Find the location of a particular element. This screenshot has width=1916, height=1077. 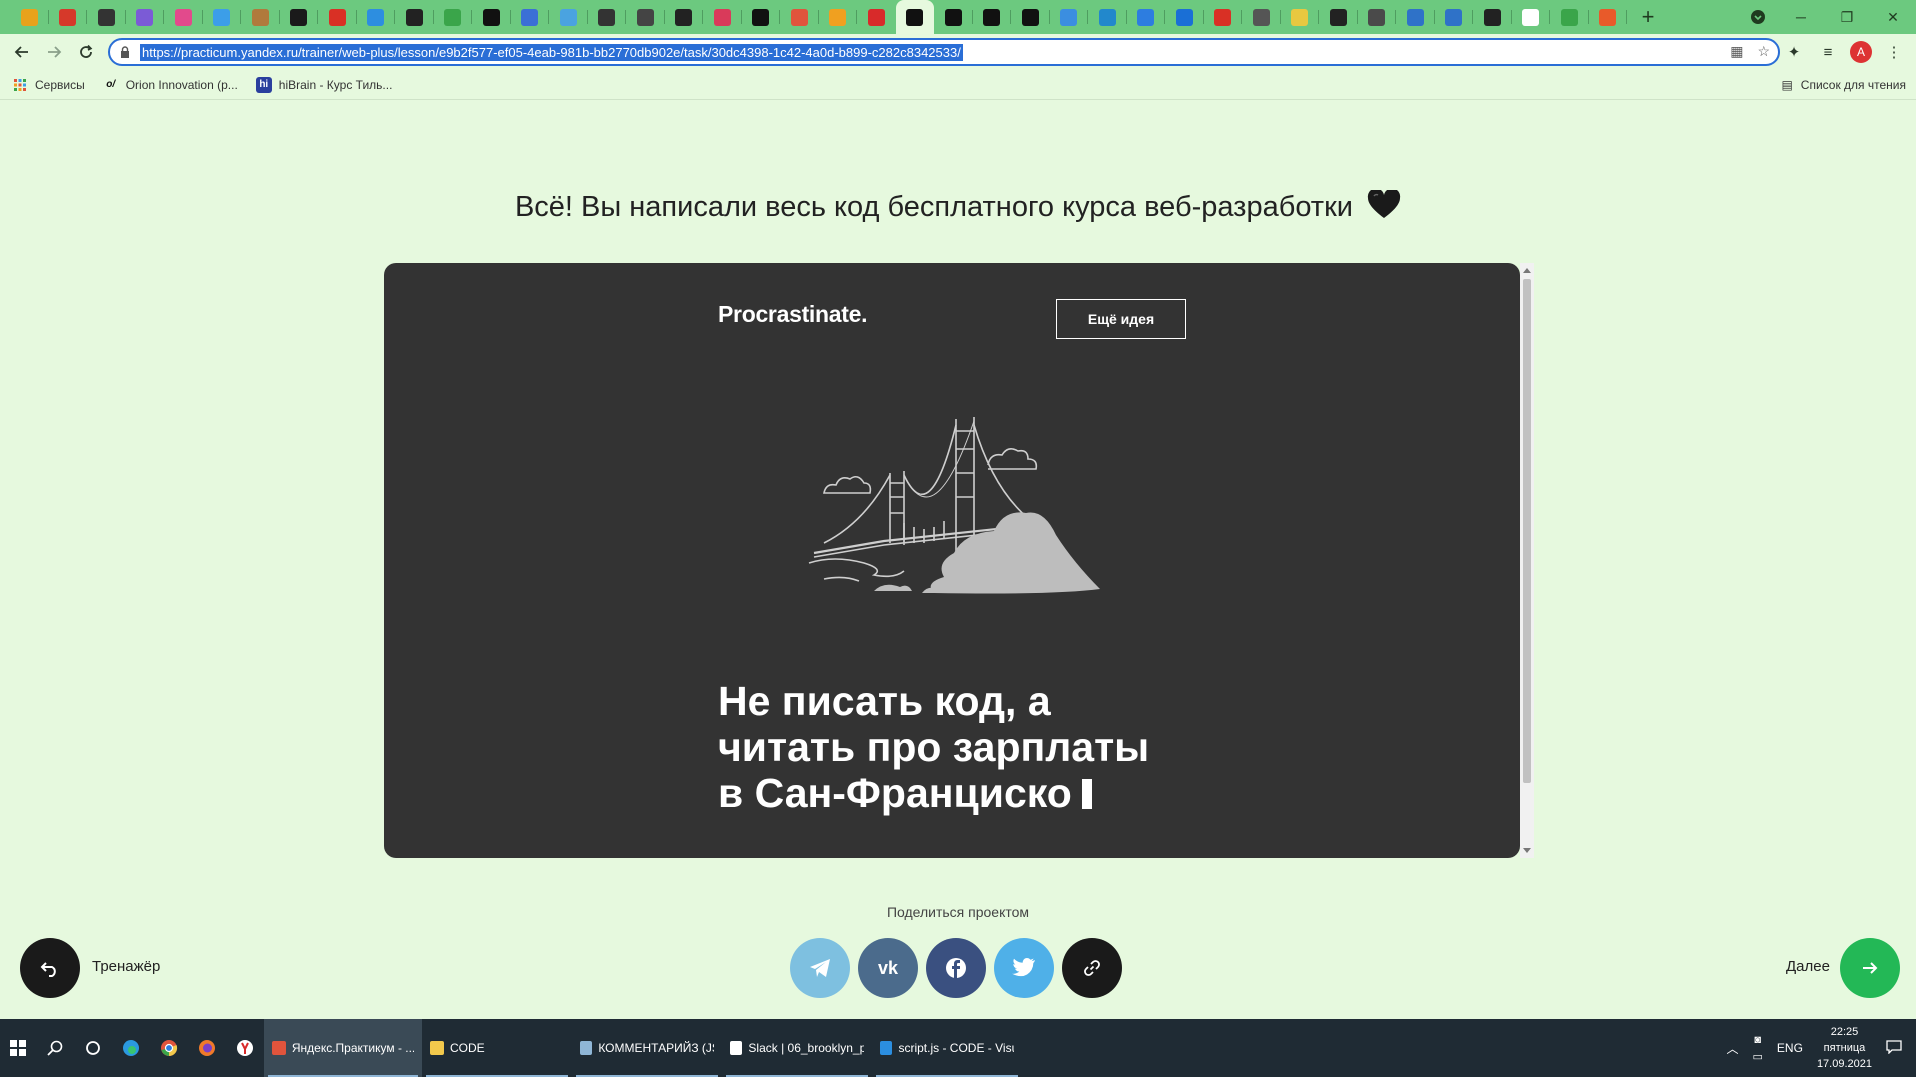

tab-search-button is located at coordinates (1758, 17).